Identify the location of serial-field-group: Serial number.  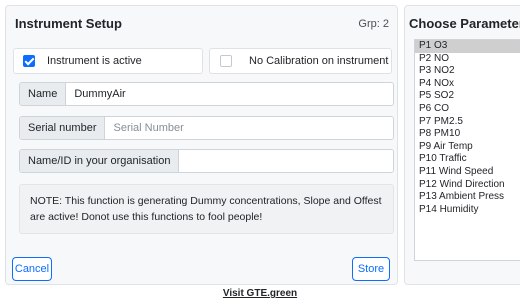
(206, 128).